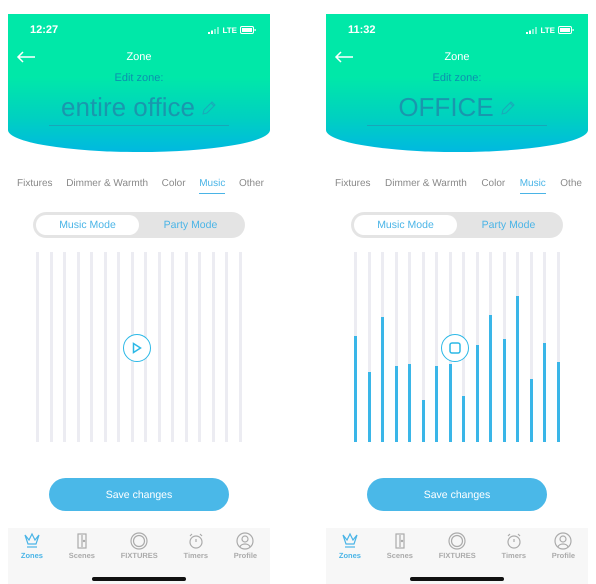 This screenshot has width=596, height=584. What do you see at coordinates (128, 107) in the screenshot?
I see `zone-name: entire office` at bounding box center [128, 107].